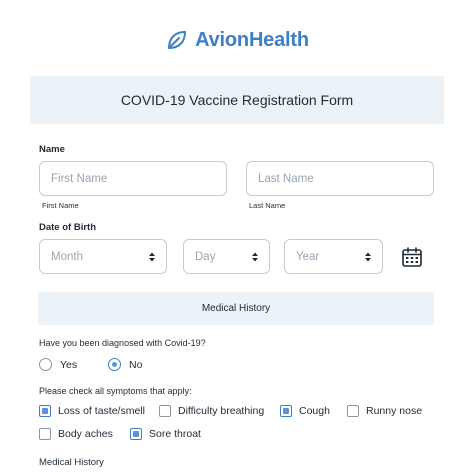  What do you see at coordinates (175, 434) in the screenshot?
I see `checkbox-label: Sore throat` at bounding box center [175, 434].